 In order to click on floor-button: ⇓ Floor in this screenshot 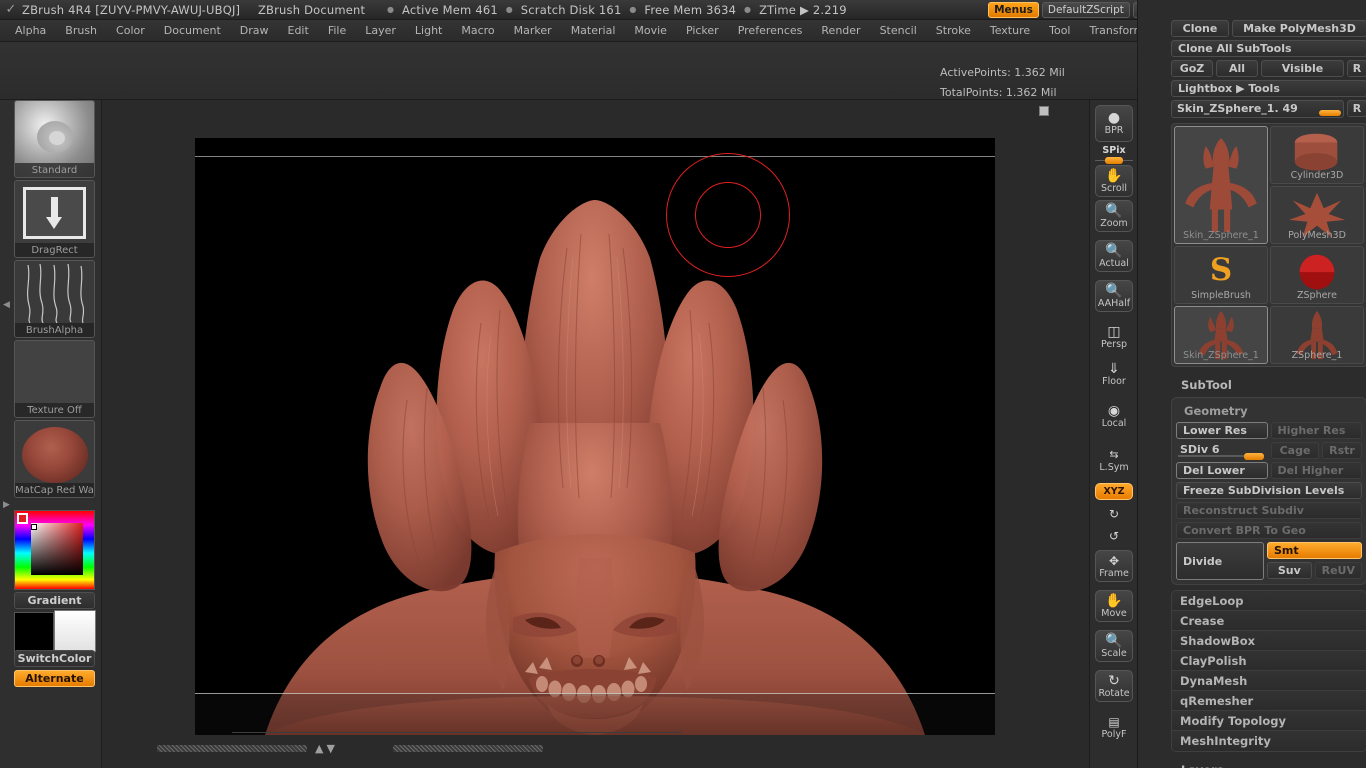, I will do `click(1114, 374)`.